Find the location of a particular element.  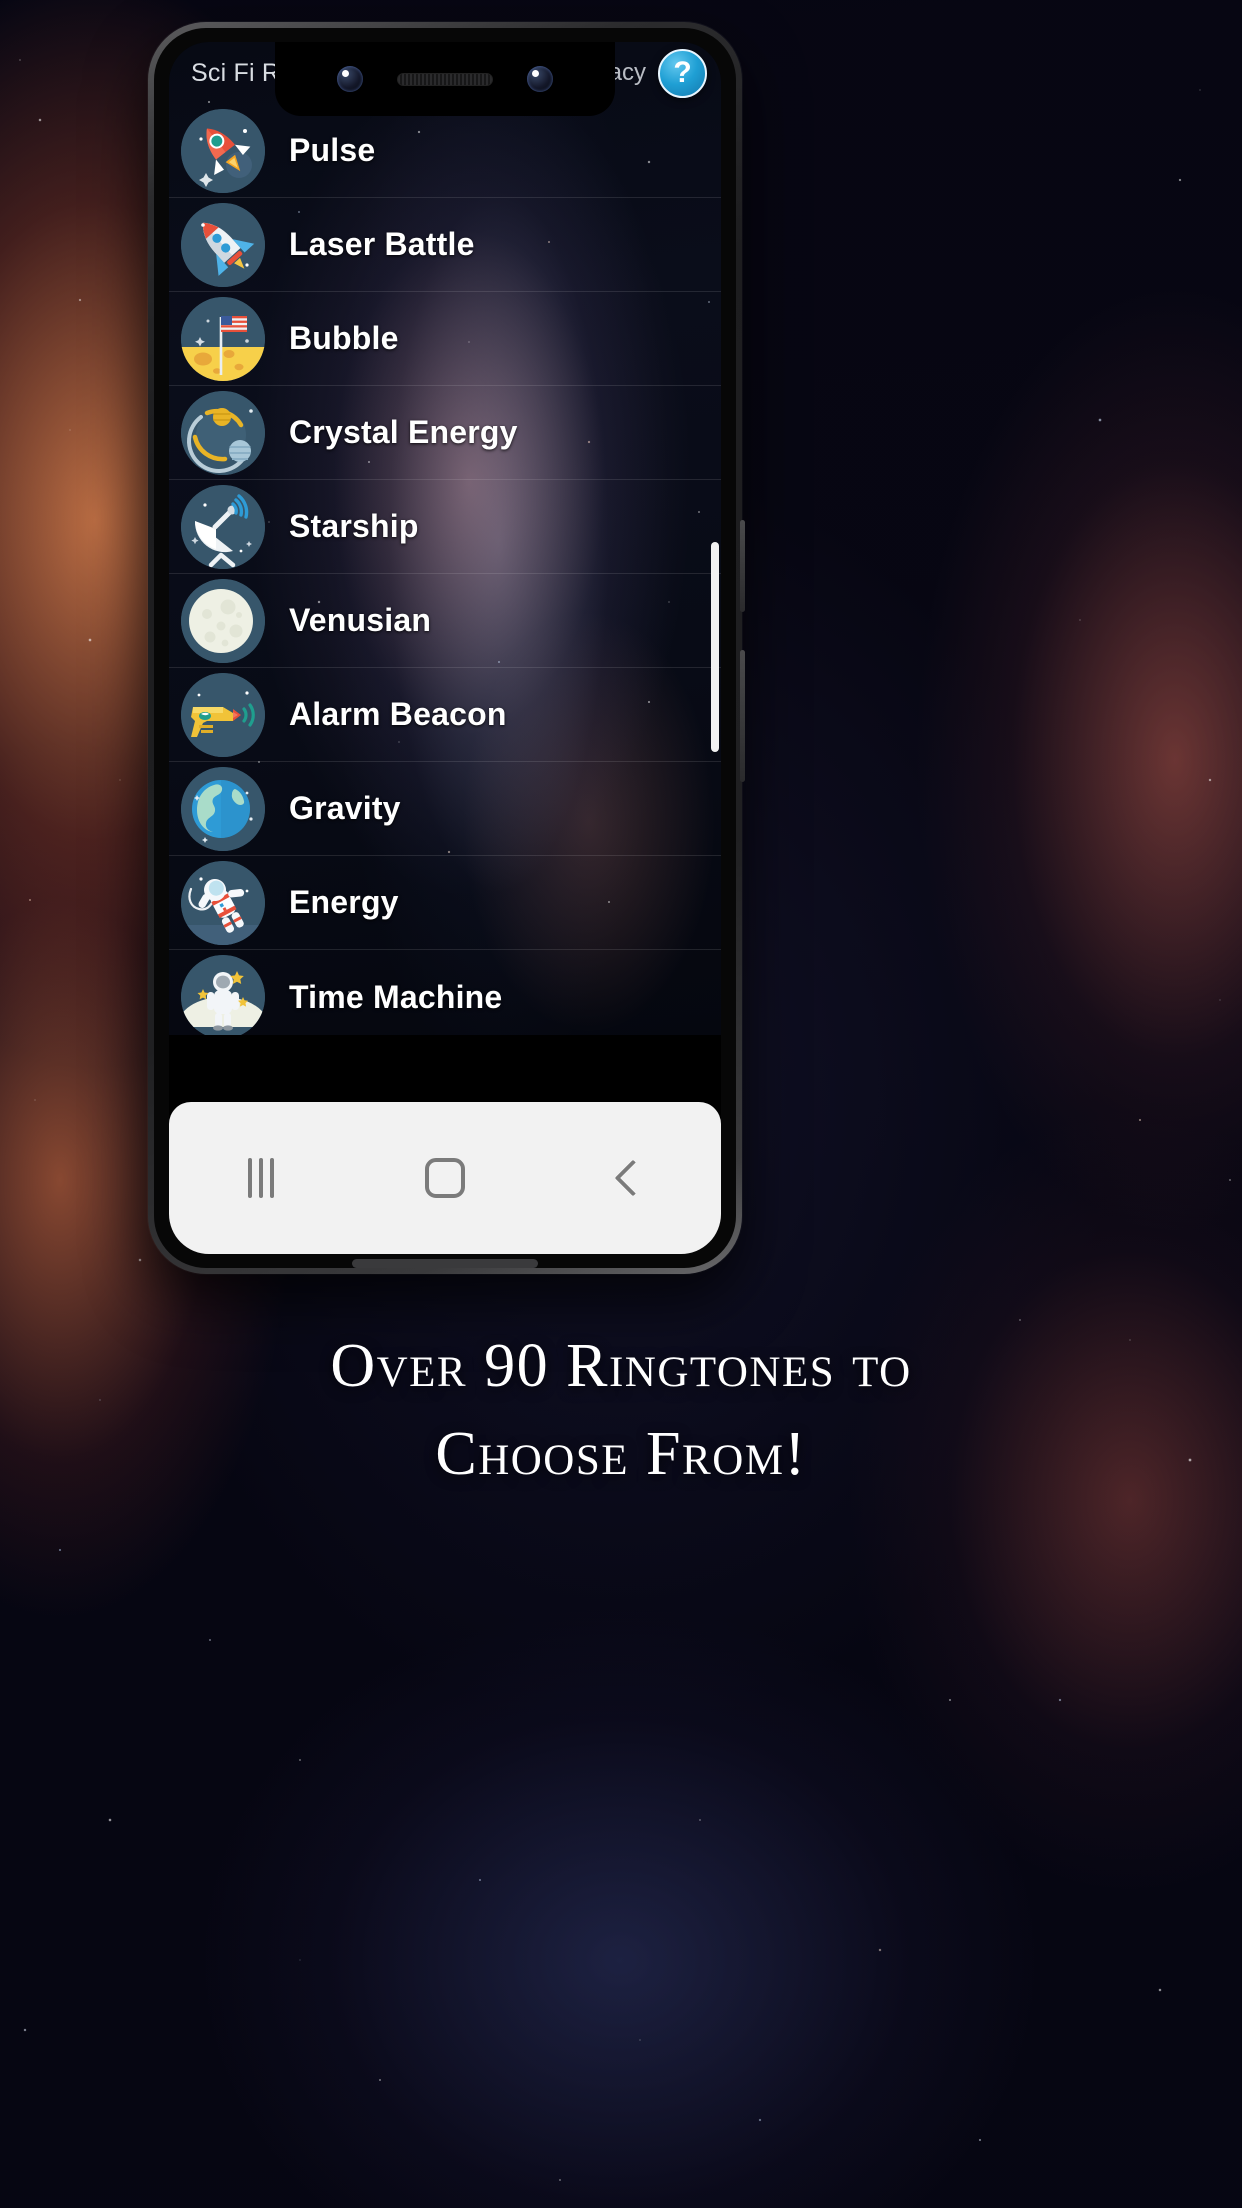

recents-button is located at coordinates (261, 1178).